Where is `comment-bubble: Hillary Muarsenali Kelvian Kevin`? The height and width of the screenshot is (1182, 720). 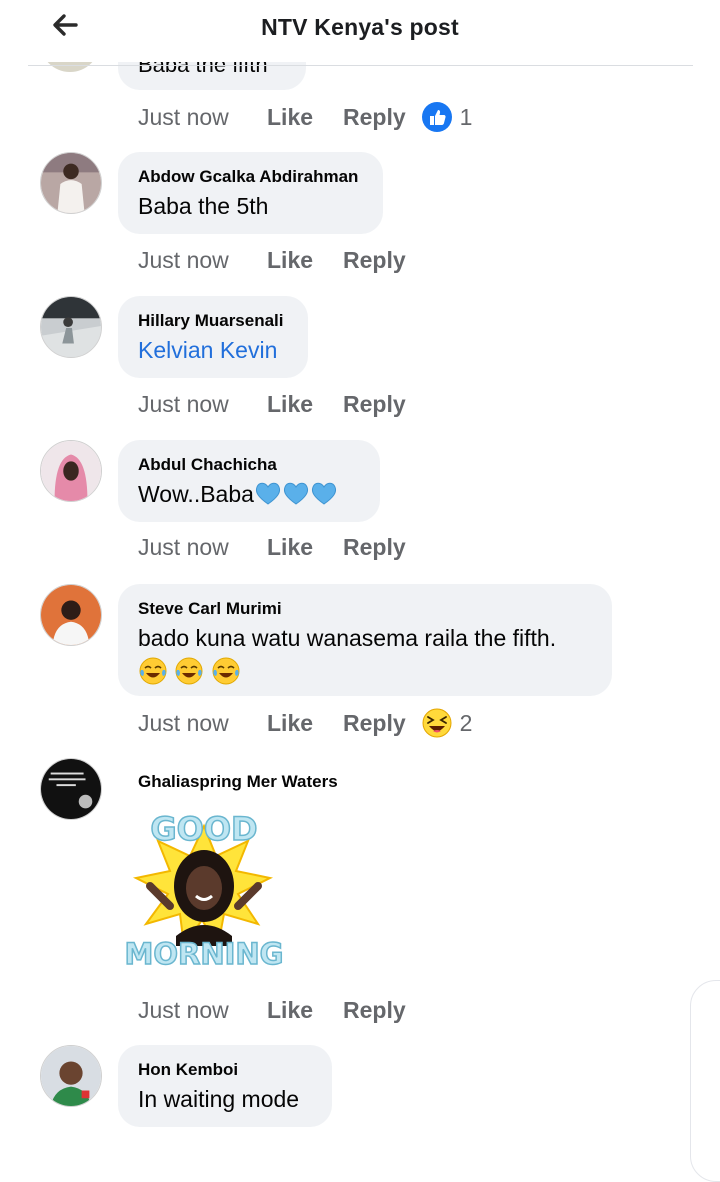 comment-bubble: Hillary Muarsenali Kelvian Kevin is located at coordinates (213, 337).